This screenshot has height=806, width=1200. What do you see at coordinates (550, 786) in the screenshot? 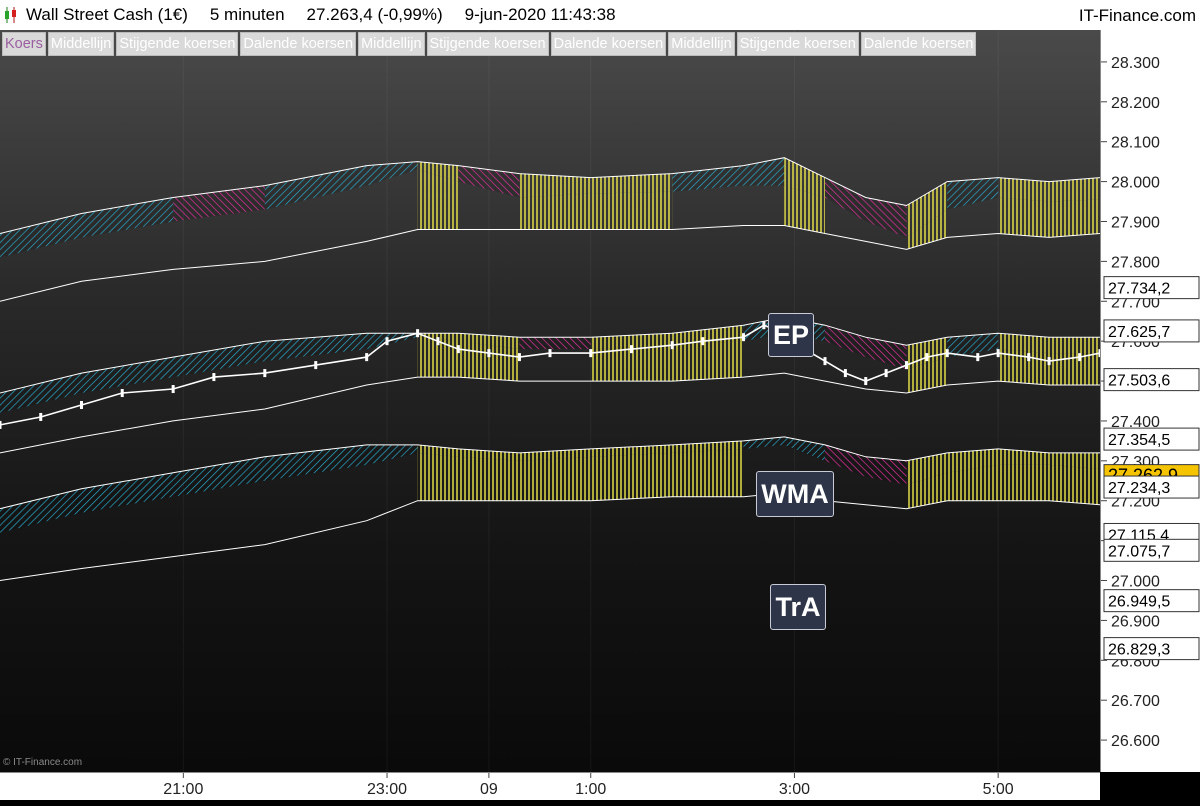
I see `time-axis: 21:00 23:00 09 1:00 3:00 5:00` at bounding box center [550, 786].